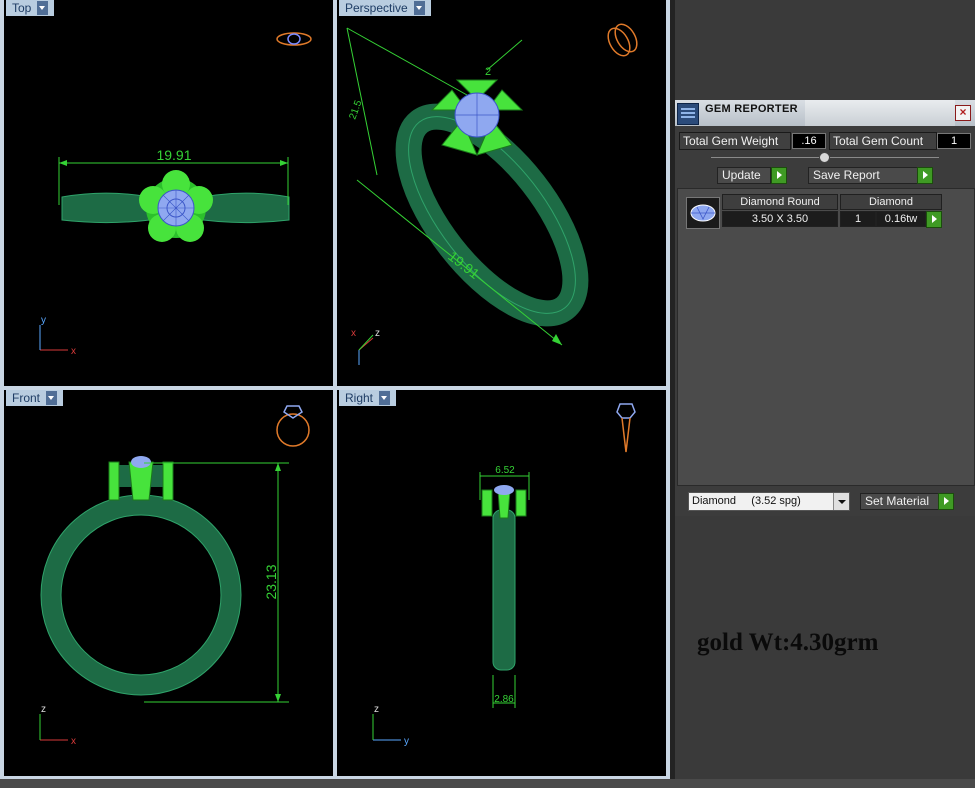 This screenshot has height=788, width=975. What do you see at coordinates (376, 8) in the screenshot?
I see `tab-perspective-label: Perspective` at bounding box center [376, 8].